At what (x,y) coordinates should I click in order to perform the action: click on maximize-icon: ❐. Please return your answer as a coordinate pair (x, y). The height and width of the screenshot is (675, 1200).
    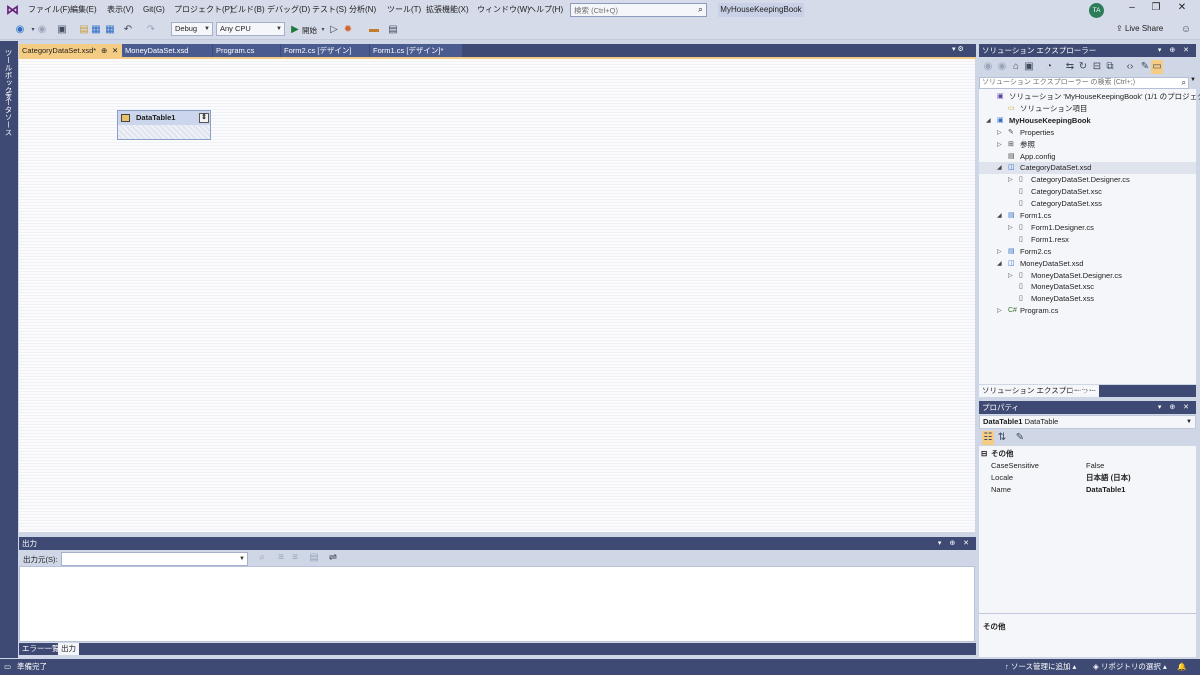
    Looking at the image, I should click on (1156, 7).